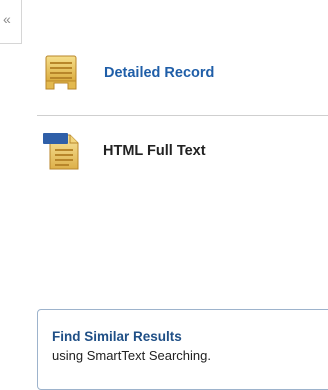 Image resolution: width=328 pixels, height=390 pixels. What do you see at coordinates (154, 151) in the screenshot?
I see `html-full-text-label: HTML Full Text` at bounding box center [154, 151].